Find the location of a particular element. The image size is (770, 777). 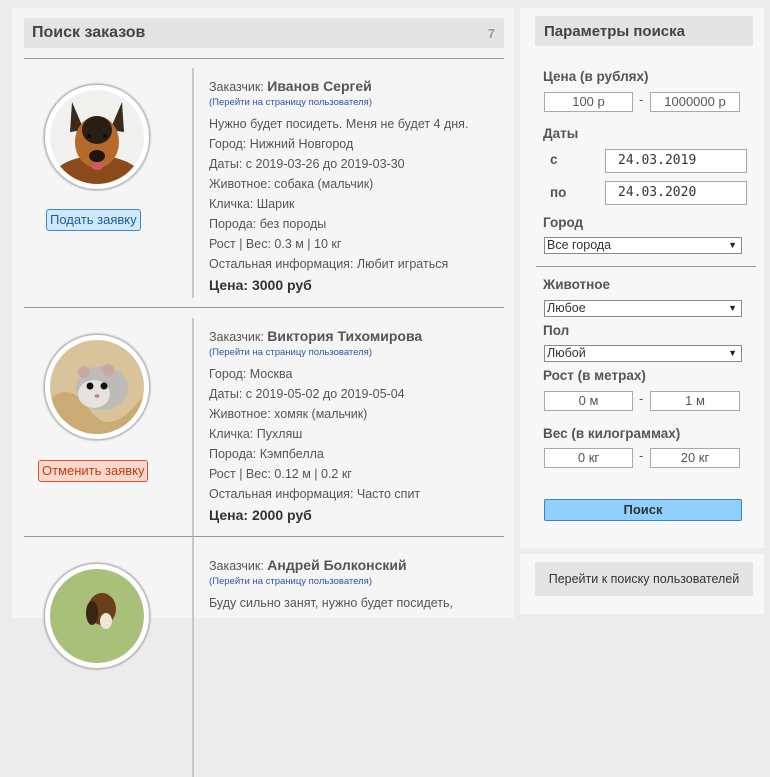

params-header: Параметры поиска is located at coordinates (644, 31).